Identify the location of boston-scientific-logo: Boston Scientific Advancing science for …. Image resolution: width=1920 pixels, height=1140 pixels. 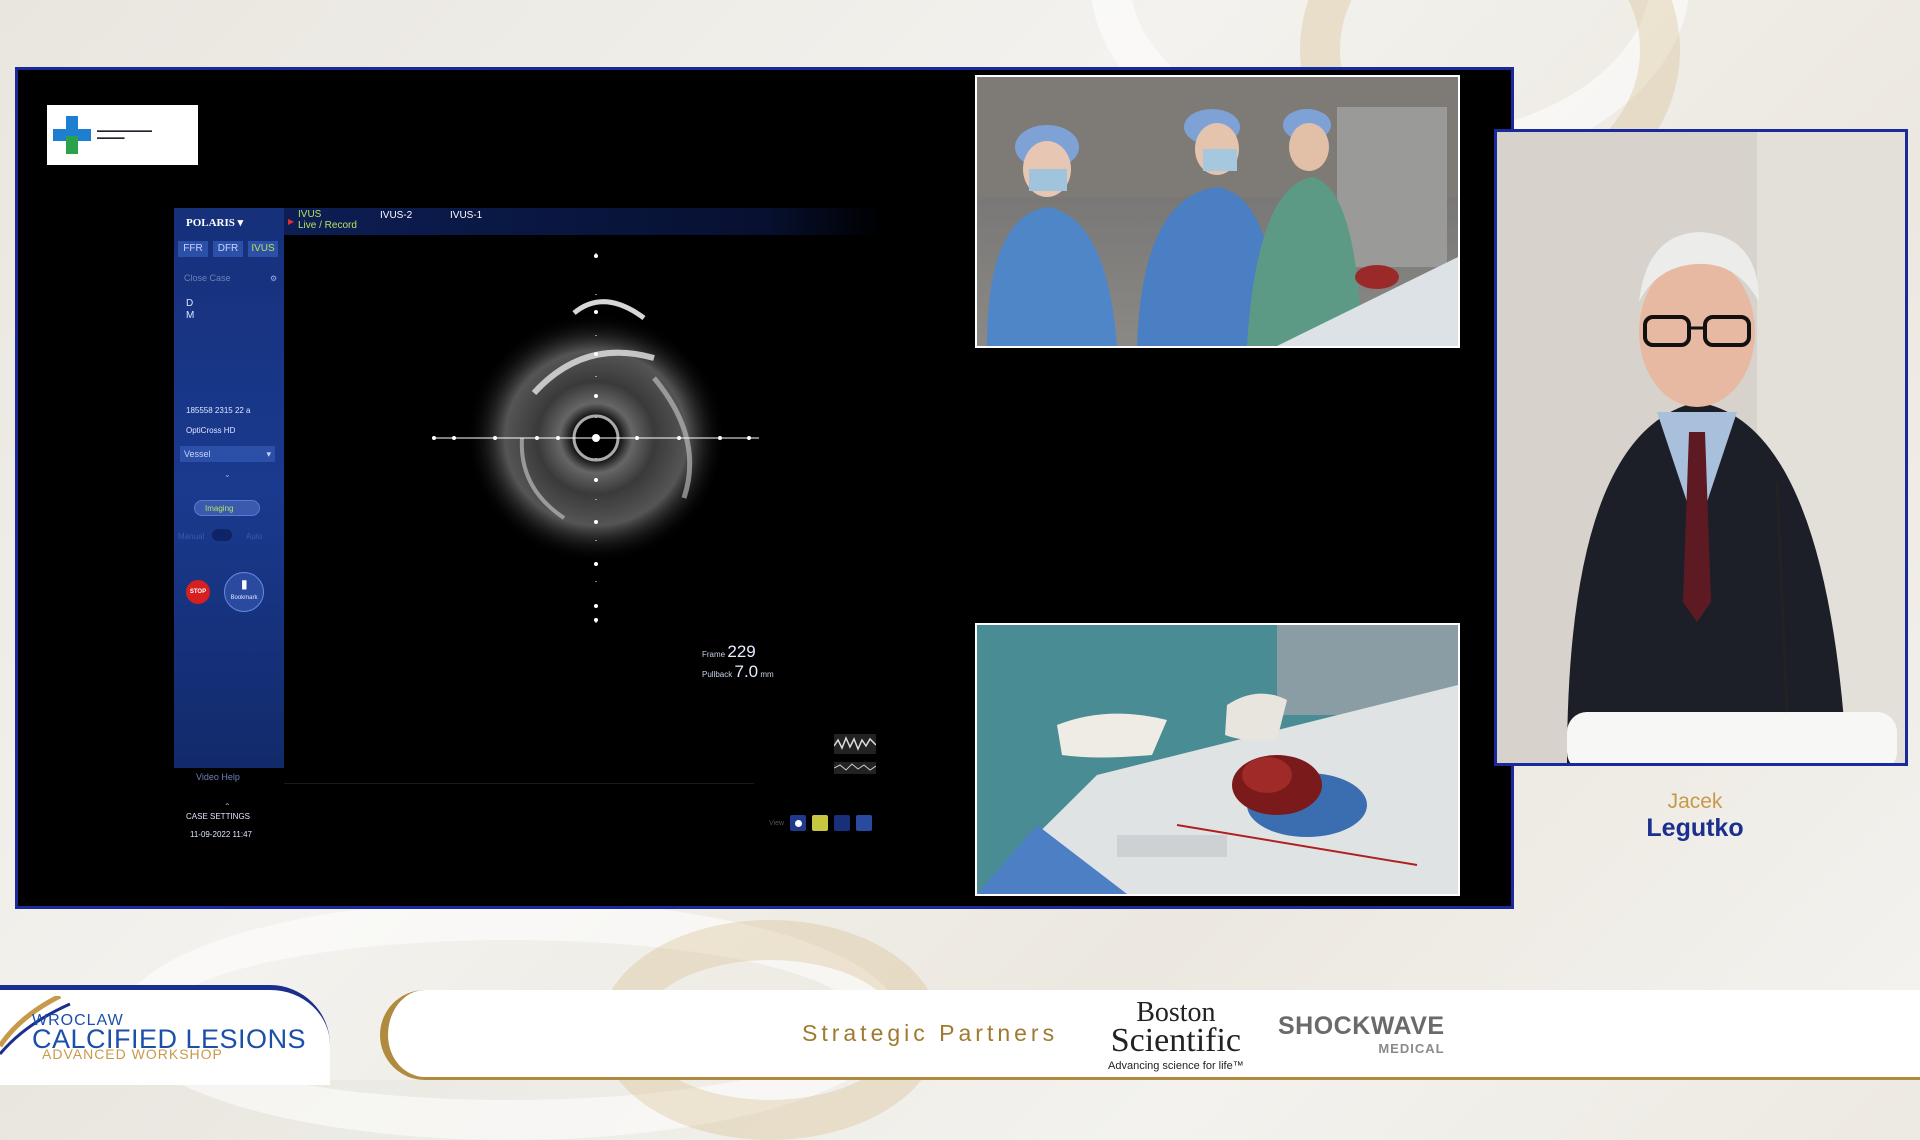
(1176, 1036).